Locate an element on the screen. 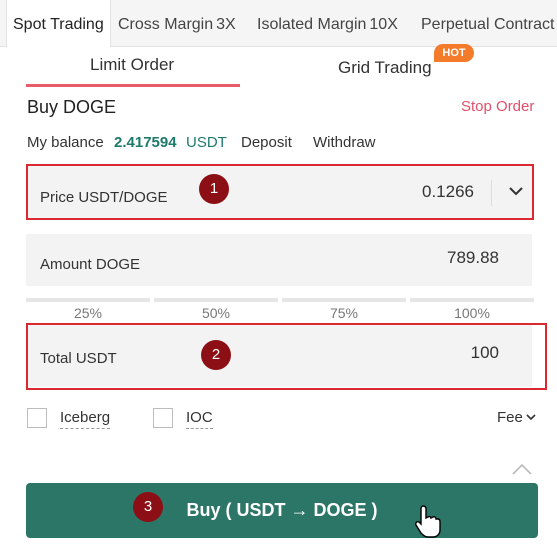 The image size is (557, 556). buy-button: Buy ( USDT → DOGE ) is located at coordinates (282, 510).